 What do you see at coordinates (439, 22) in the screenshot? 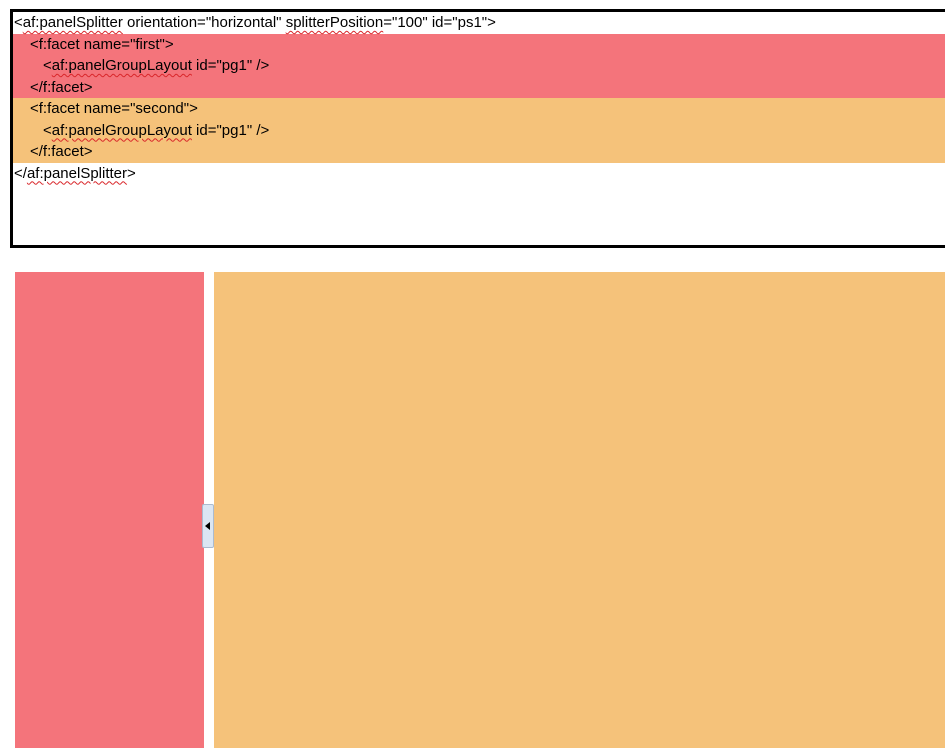
I see `code-token: ="100" id="ps1">` at bounding box center [439, 22].